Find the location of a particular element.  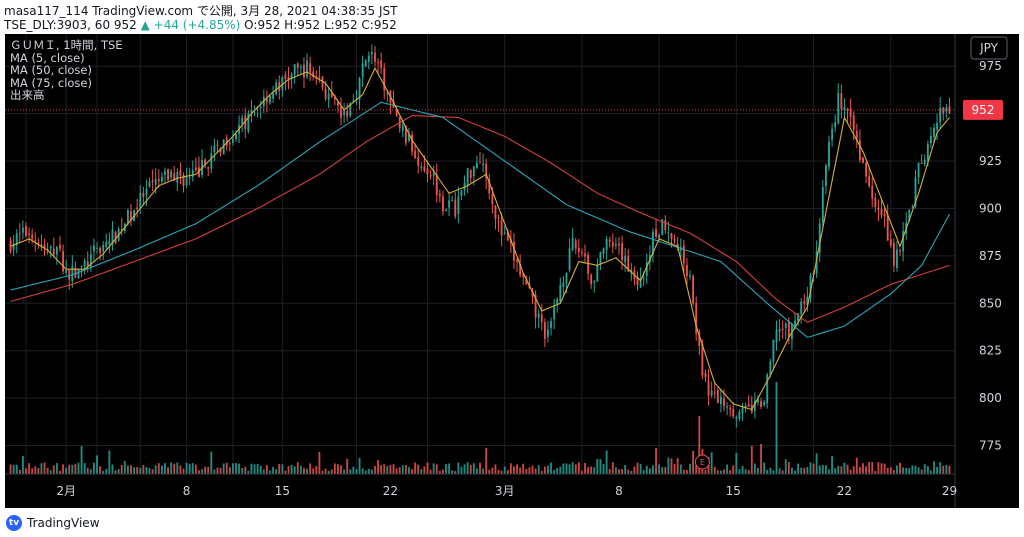

footer-branding: tv TradingView is located at coordinates (53, 523).